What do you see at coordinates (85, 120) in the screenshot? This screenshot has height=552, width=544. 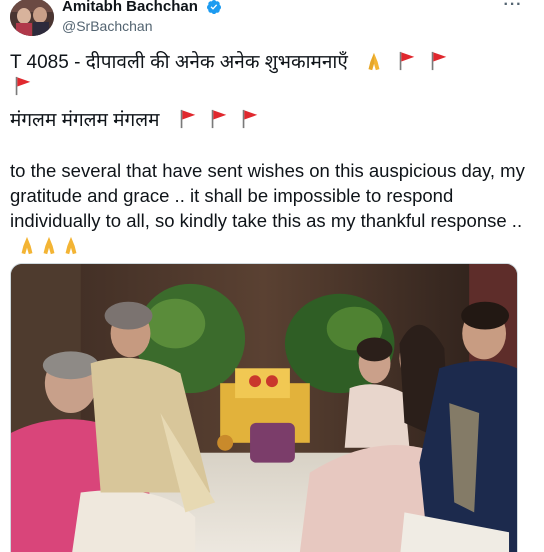 I see `mangalam-text: मंगलम मंगलम मंगलम` at bounding box center [85, 120].